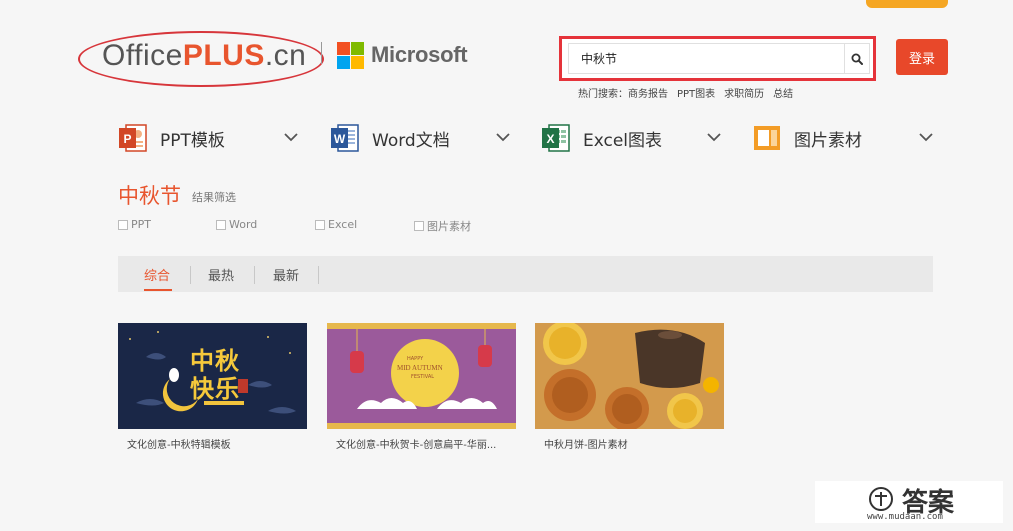 Image resolution: width=1013 pixels, height=531 pixels. Describe the element at coordinates (141, 224) in the screenshot. I see `filter-label: PPT` at that location.